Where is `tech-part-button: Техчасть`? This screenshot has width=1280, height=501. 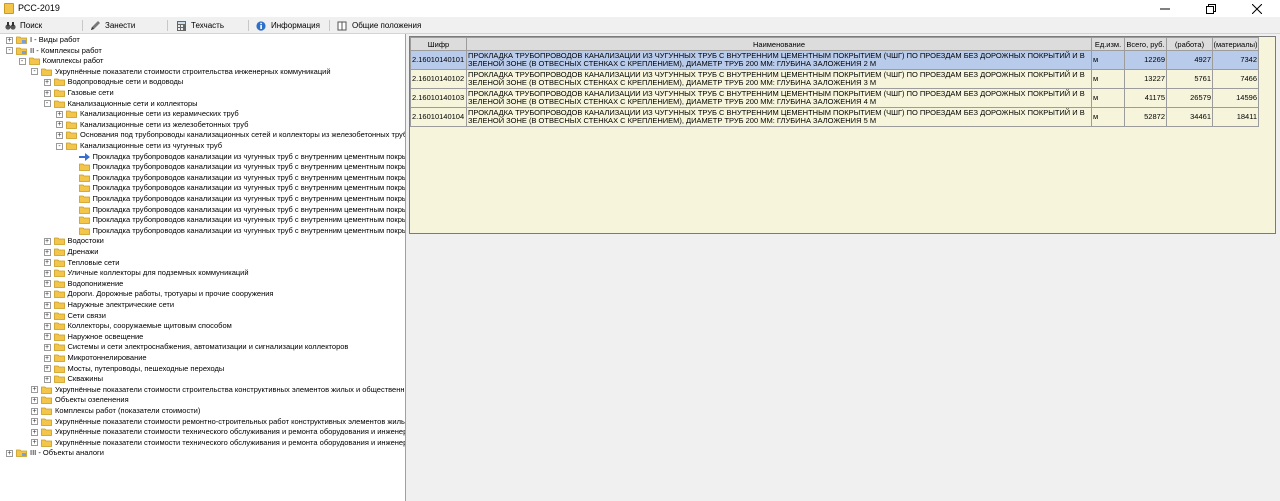 tech-part-button: Техчасть is located at coordinates (200, 25).